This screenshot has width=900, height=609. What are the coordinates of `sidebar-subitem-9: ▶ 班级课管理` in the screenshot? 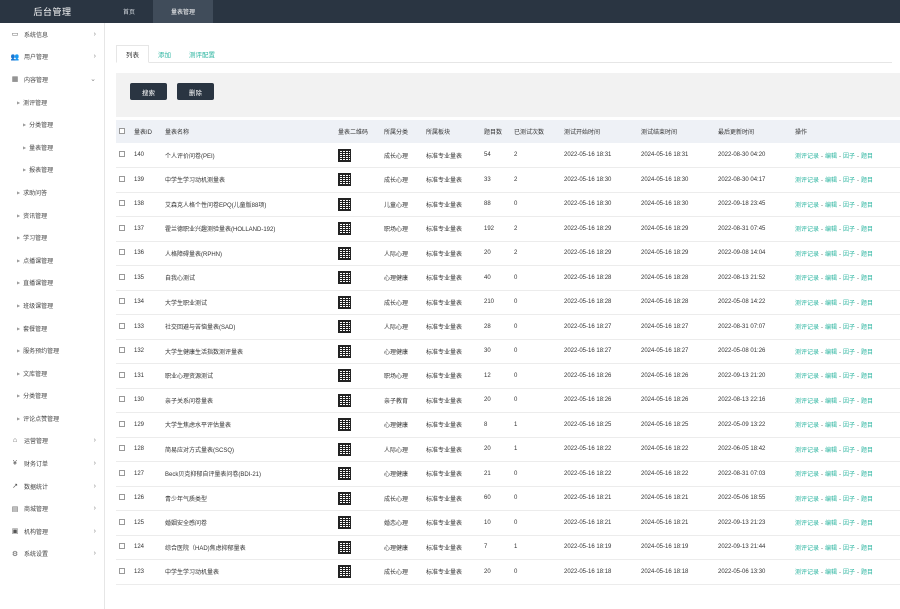 It's located at (52, 305).